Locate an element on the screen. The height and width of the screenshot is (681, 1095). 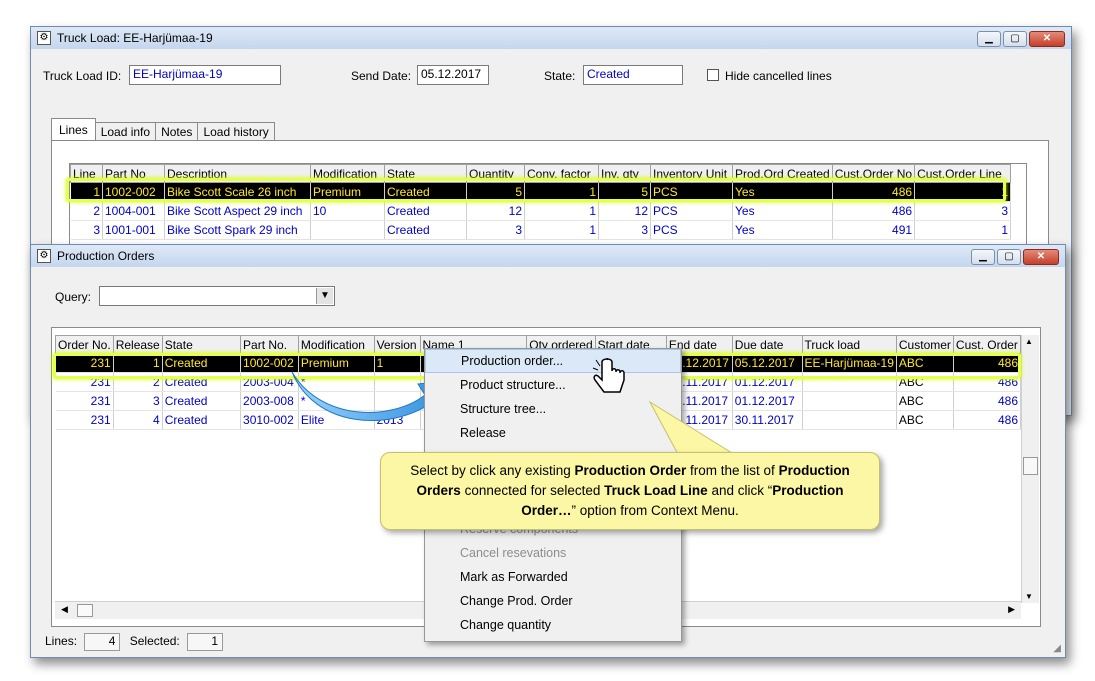
menu-item-cancel-reservations: Cancel resevations is located at coordinates (553, 553).